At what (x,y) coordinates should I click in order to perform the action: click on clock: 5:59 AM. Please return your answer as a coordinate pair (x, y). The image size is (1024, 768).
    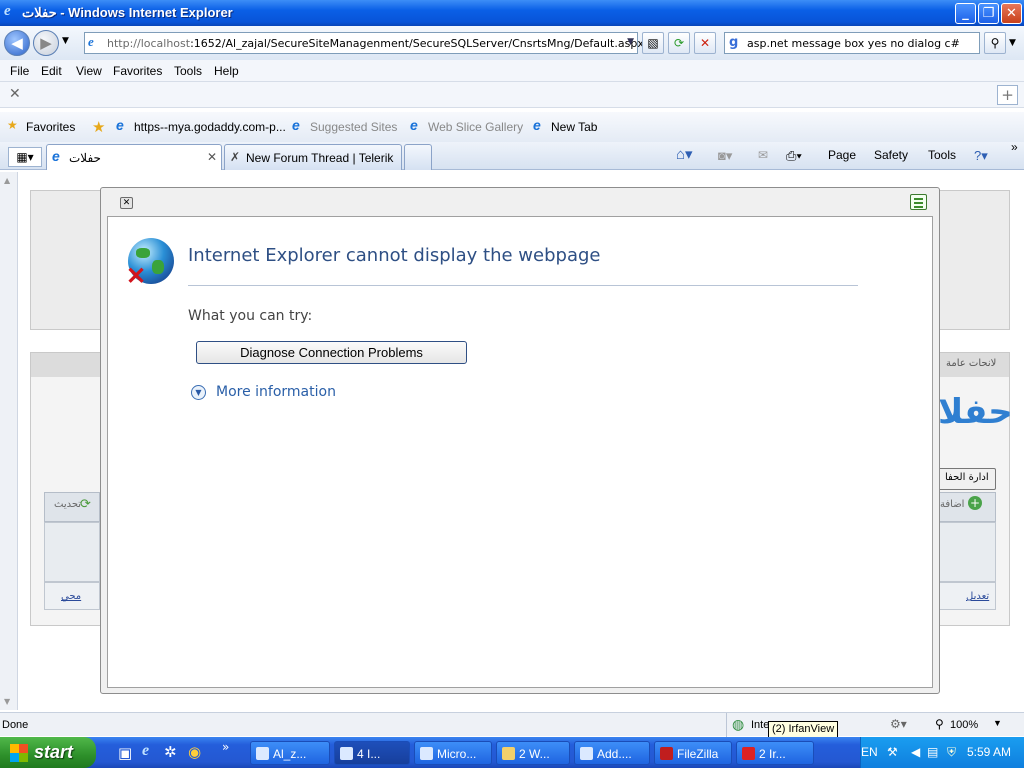
    Looking at the image, I should click on (989, 752).